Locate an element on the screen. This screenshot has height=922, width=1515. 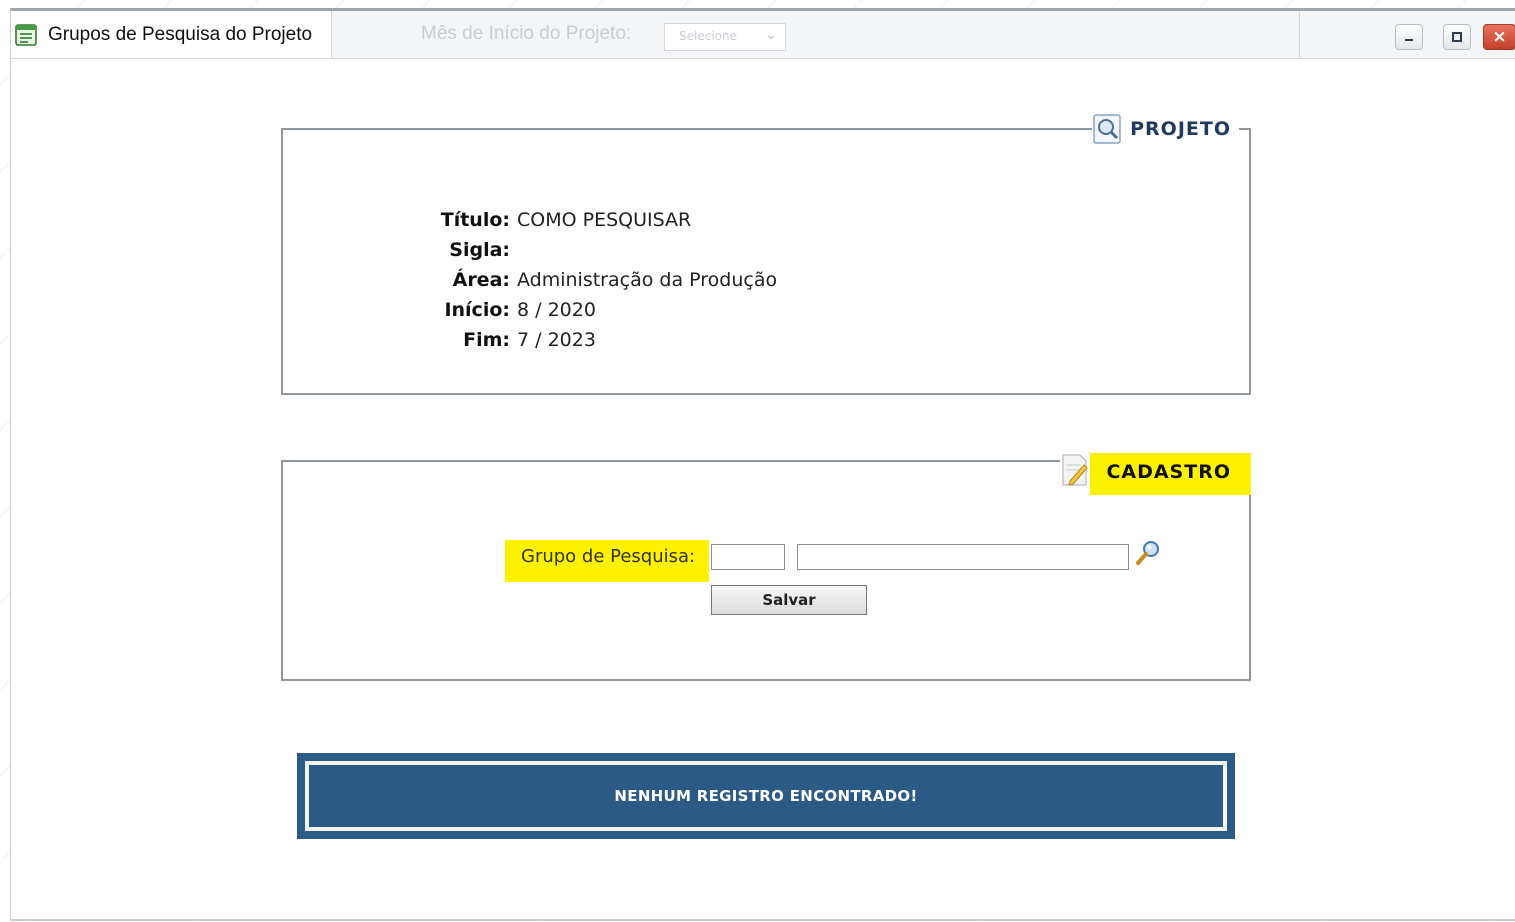
background-select-value: Selecione is located at coordinates (708, 36).